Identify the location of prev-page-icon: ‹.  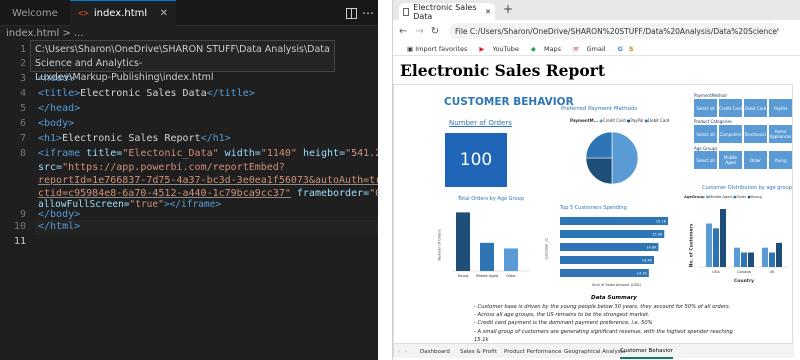
(399, 351).